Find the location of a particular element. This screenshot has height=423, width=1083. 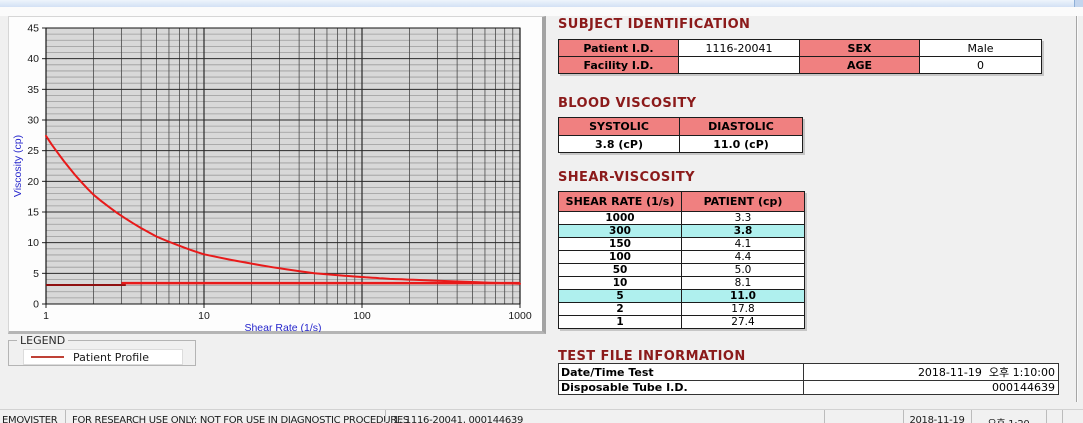

table-row: Date/Time Test 2018-11-19 오후 1:10:00 is located at coordinates (808, 372).